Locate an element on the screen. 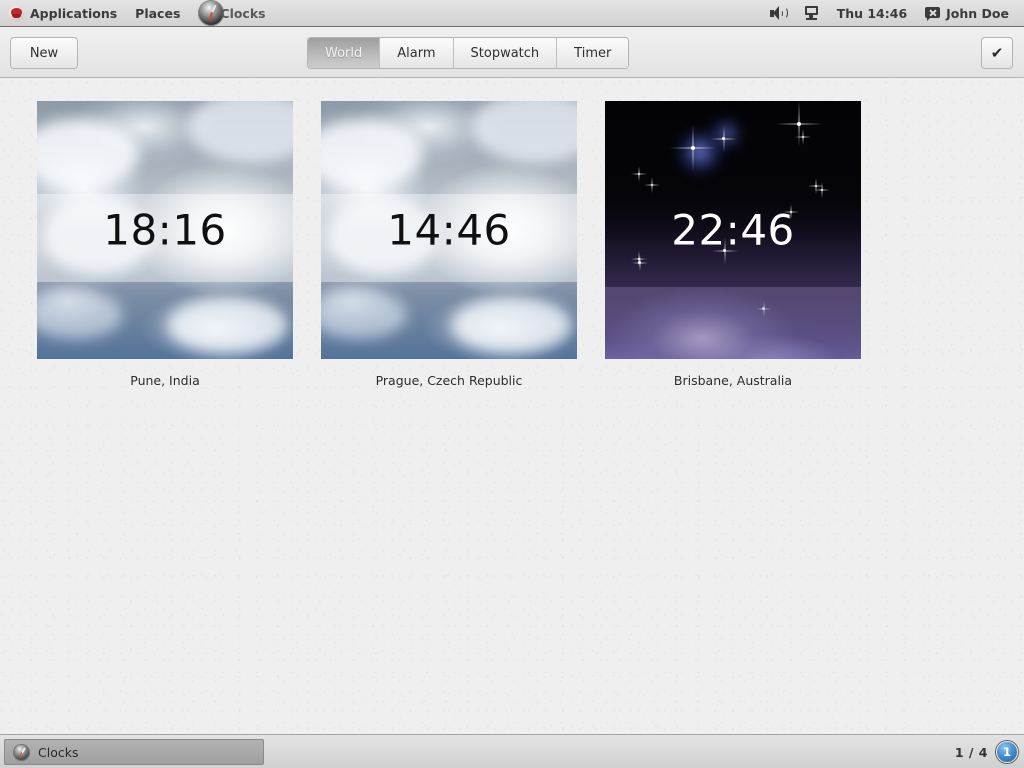  tab-timer: Timer is located at coordinates (593, 53).